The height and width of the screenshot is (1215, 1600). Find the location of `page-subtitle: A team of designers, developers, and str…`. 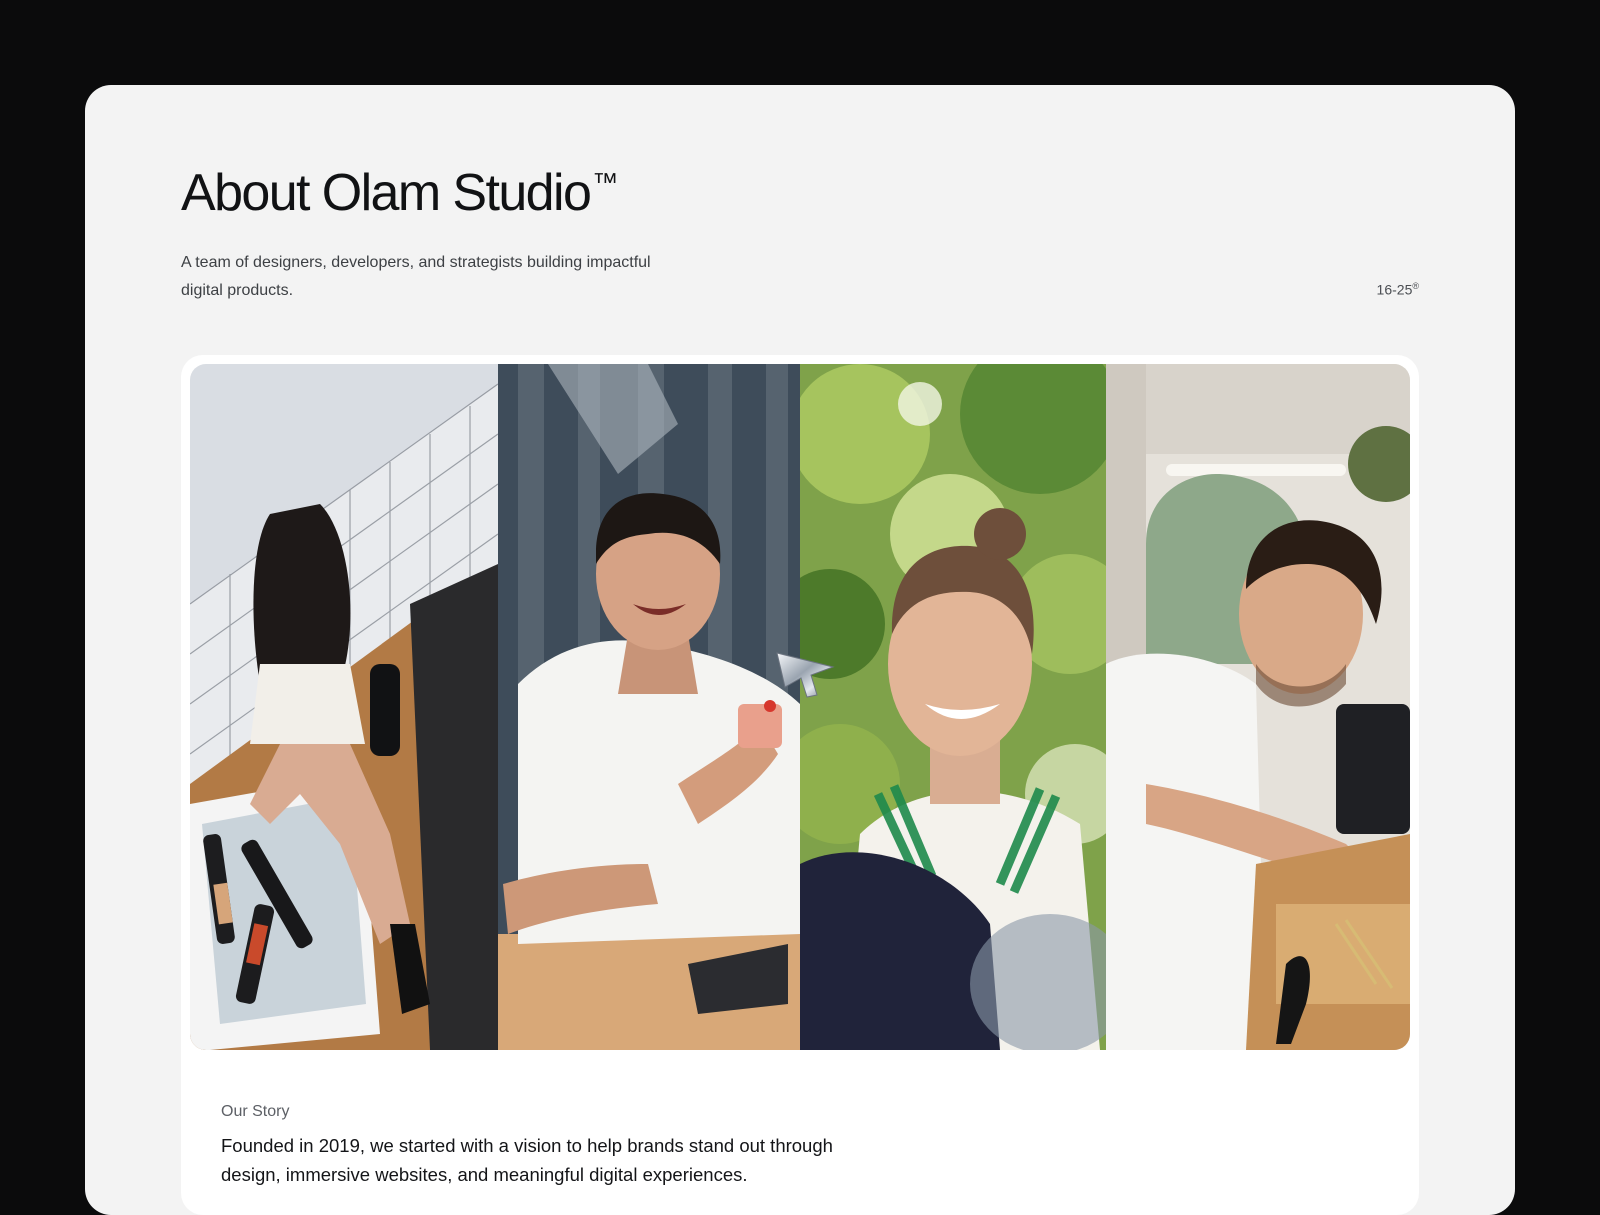

page-subtitle: A team of designers, developers, and str… is located at coordinates (416, 276).